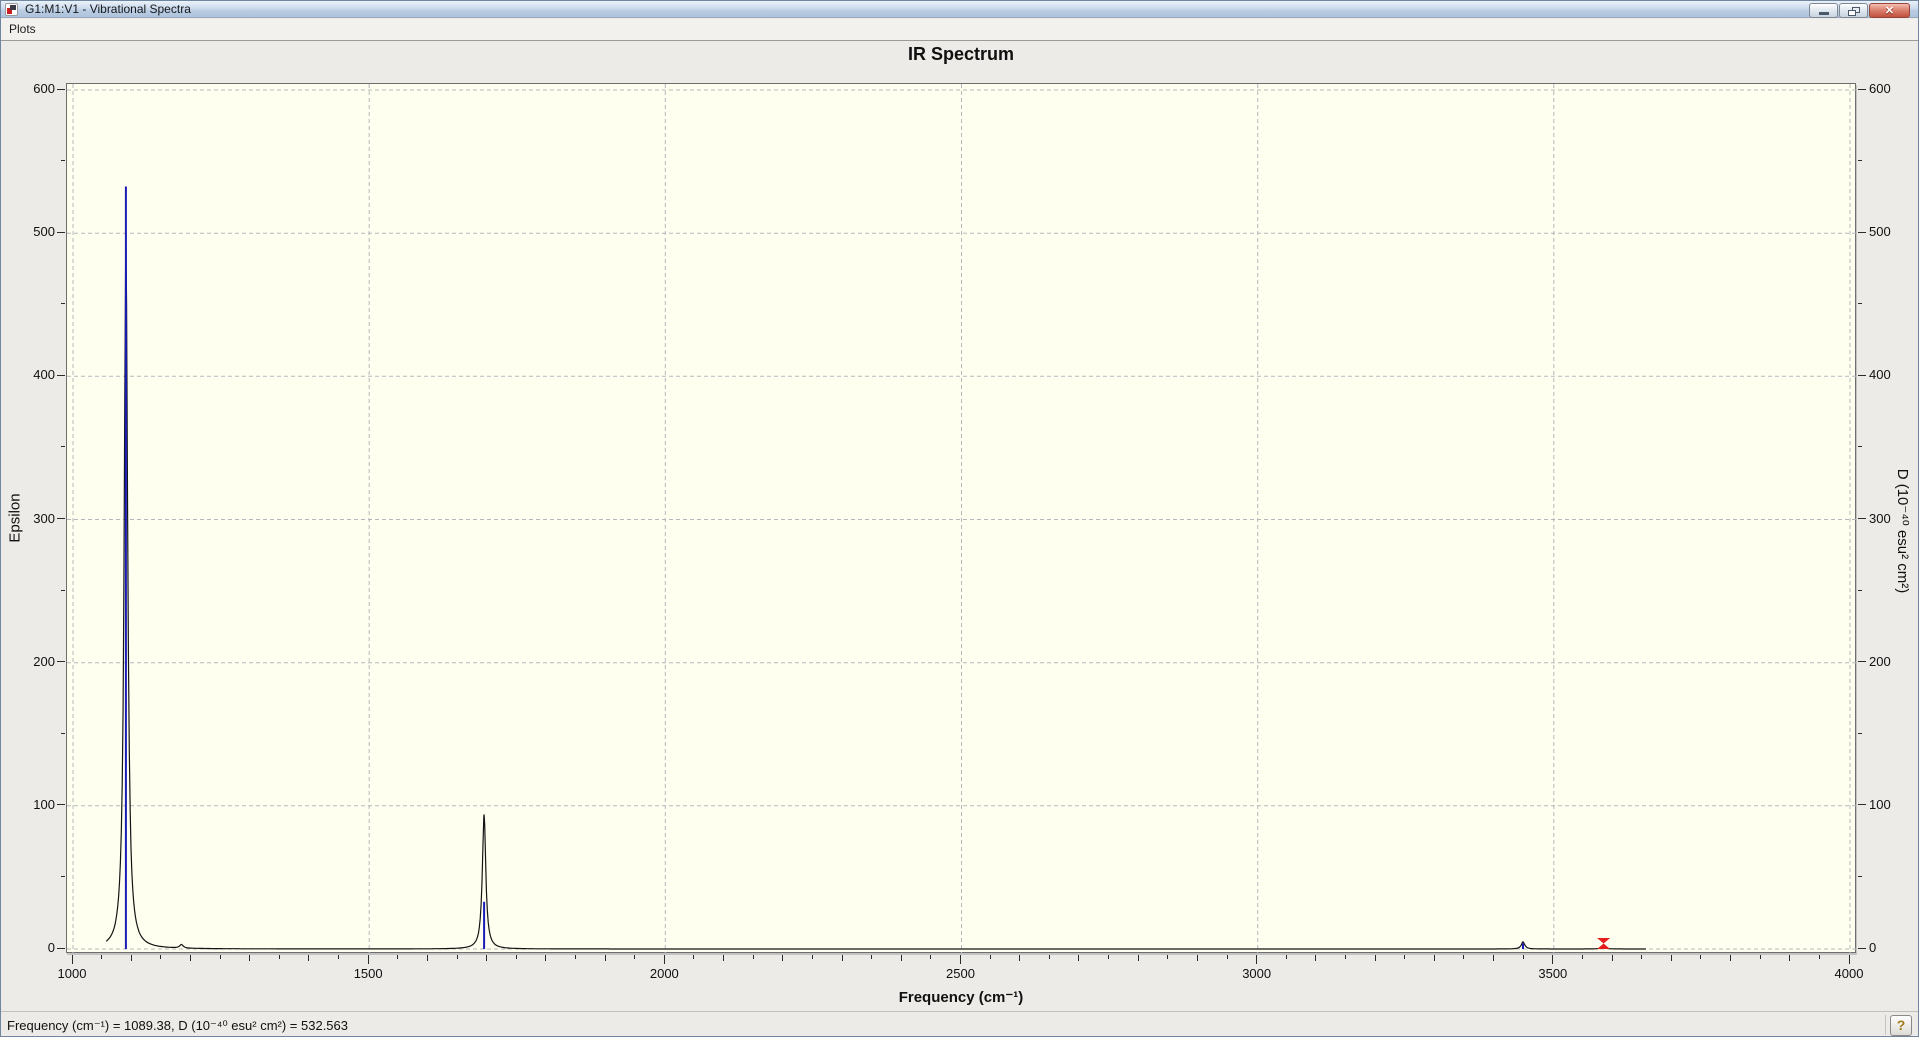 The image size is (1919, 1037). What do you see at coordinates (44, 232) in the screenshot?
I see `y-axis-tick-label-left: 500` at bounding box center [44, 232].